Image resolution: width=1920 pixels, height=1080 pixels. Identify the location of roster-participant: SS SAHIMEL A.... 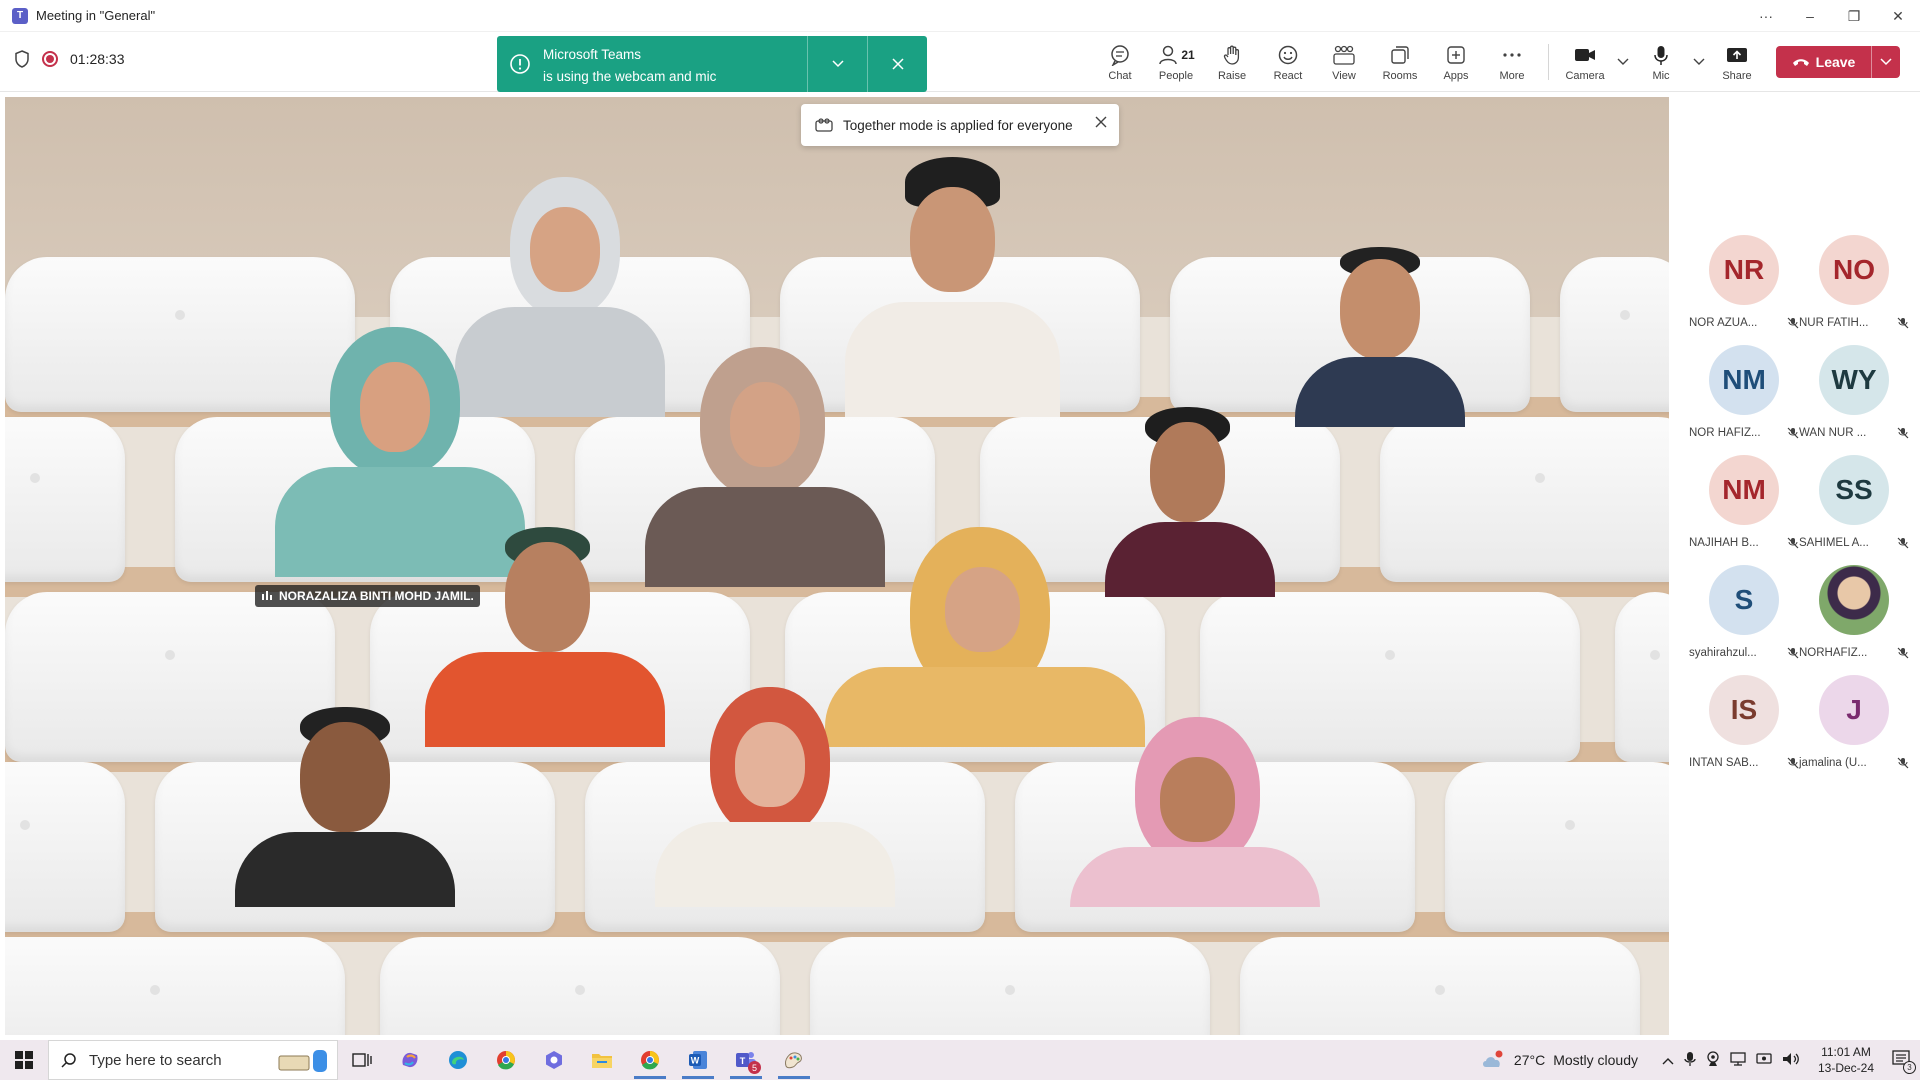
(1854, 510).